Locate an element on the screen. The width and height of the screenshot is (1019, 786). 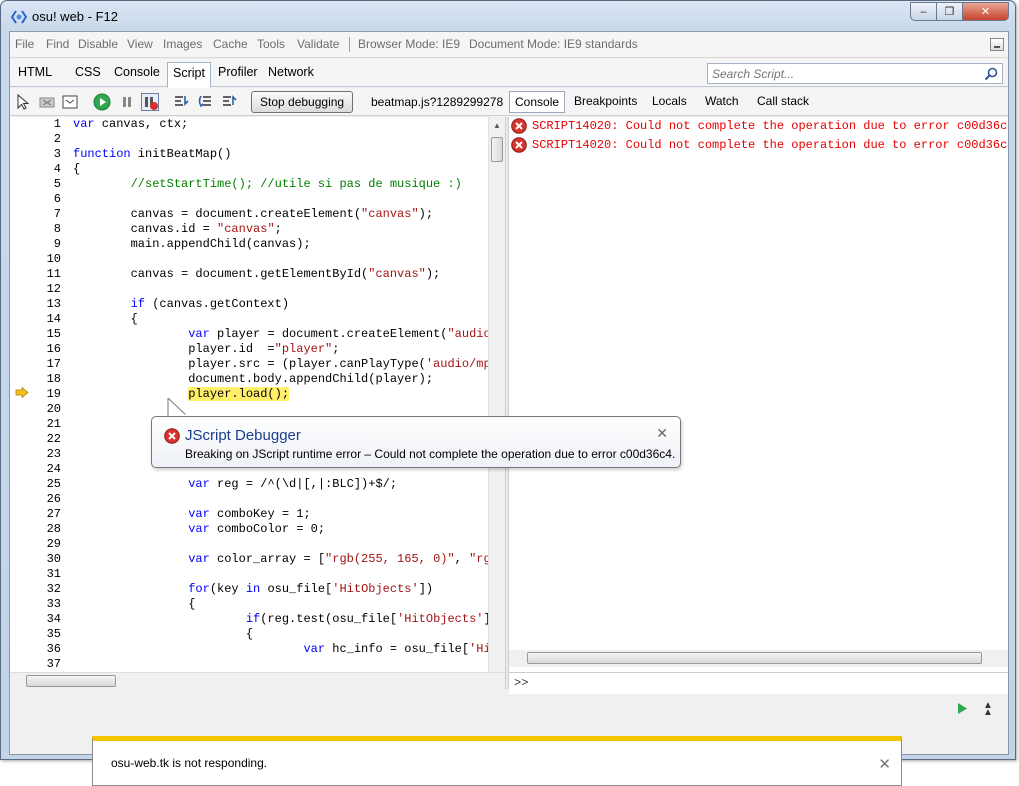
code-line: 13 if (canvas.getContext) is located at coordinates (250, 304).